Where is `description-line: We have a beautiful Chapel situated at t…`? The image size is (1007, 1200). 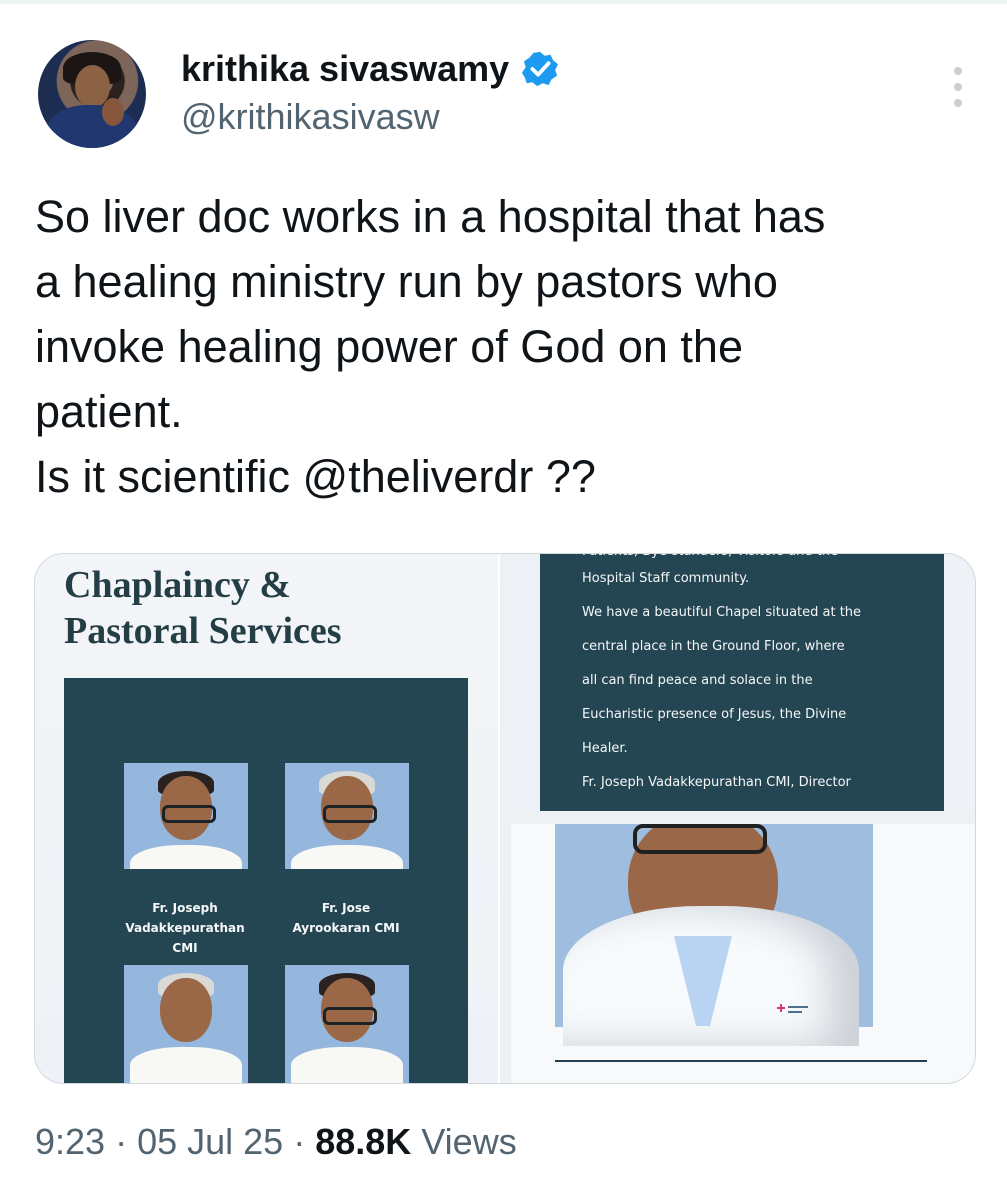 description-line: We have a beautiful Chapel situated at t… is located at coordinates (722, 612).